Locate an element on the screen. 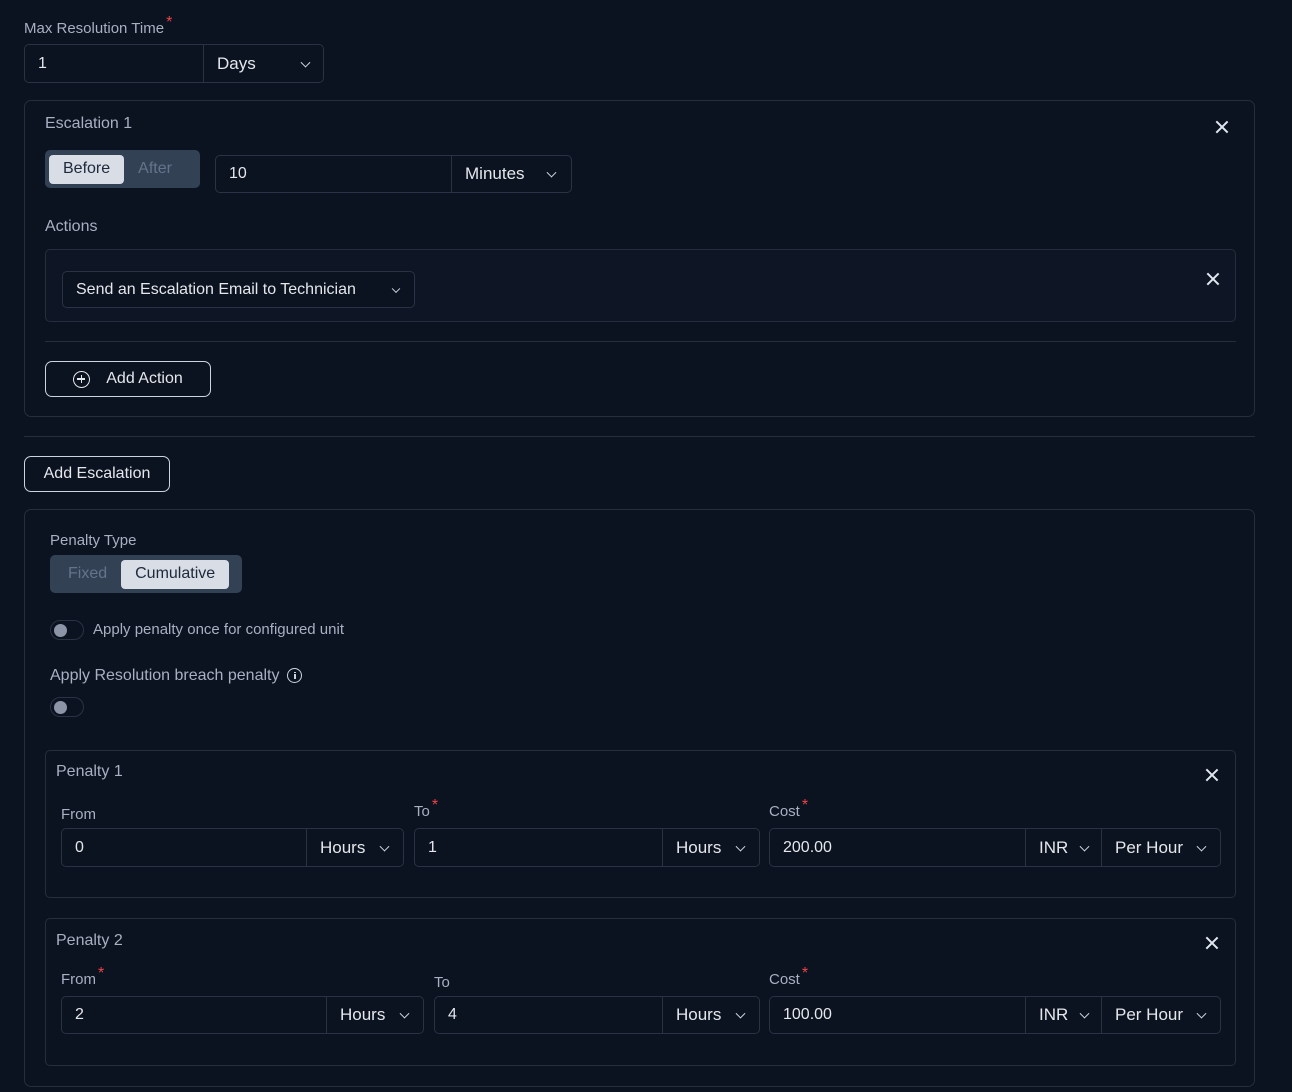 The height and width of the screenshot is (1092, 1292). escalation-time-value: 10 is located at coordinates (238, 173).